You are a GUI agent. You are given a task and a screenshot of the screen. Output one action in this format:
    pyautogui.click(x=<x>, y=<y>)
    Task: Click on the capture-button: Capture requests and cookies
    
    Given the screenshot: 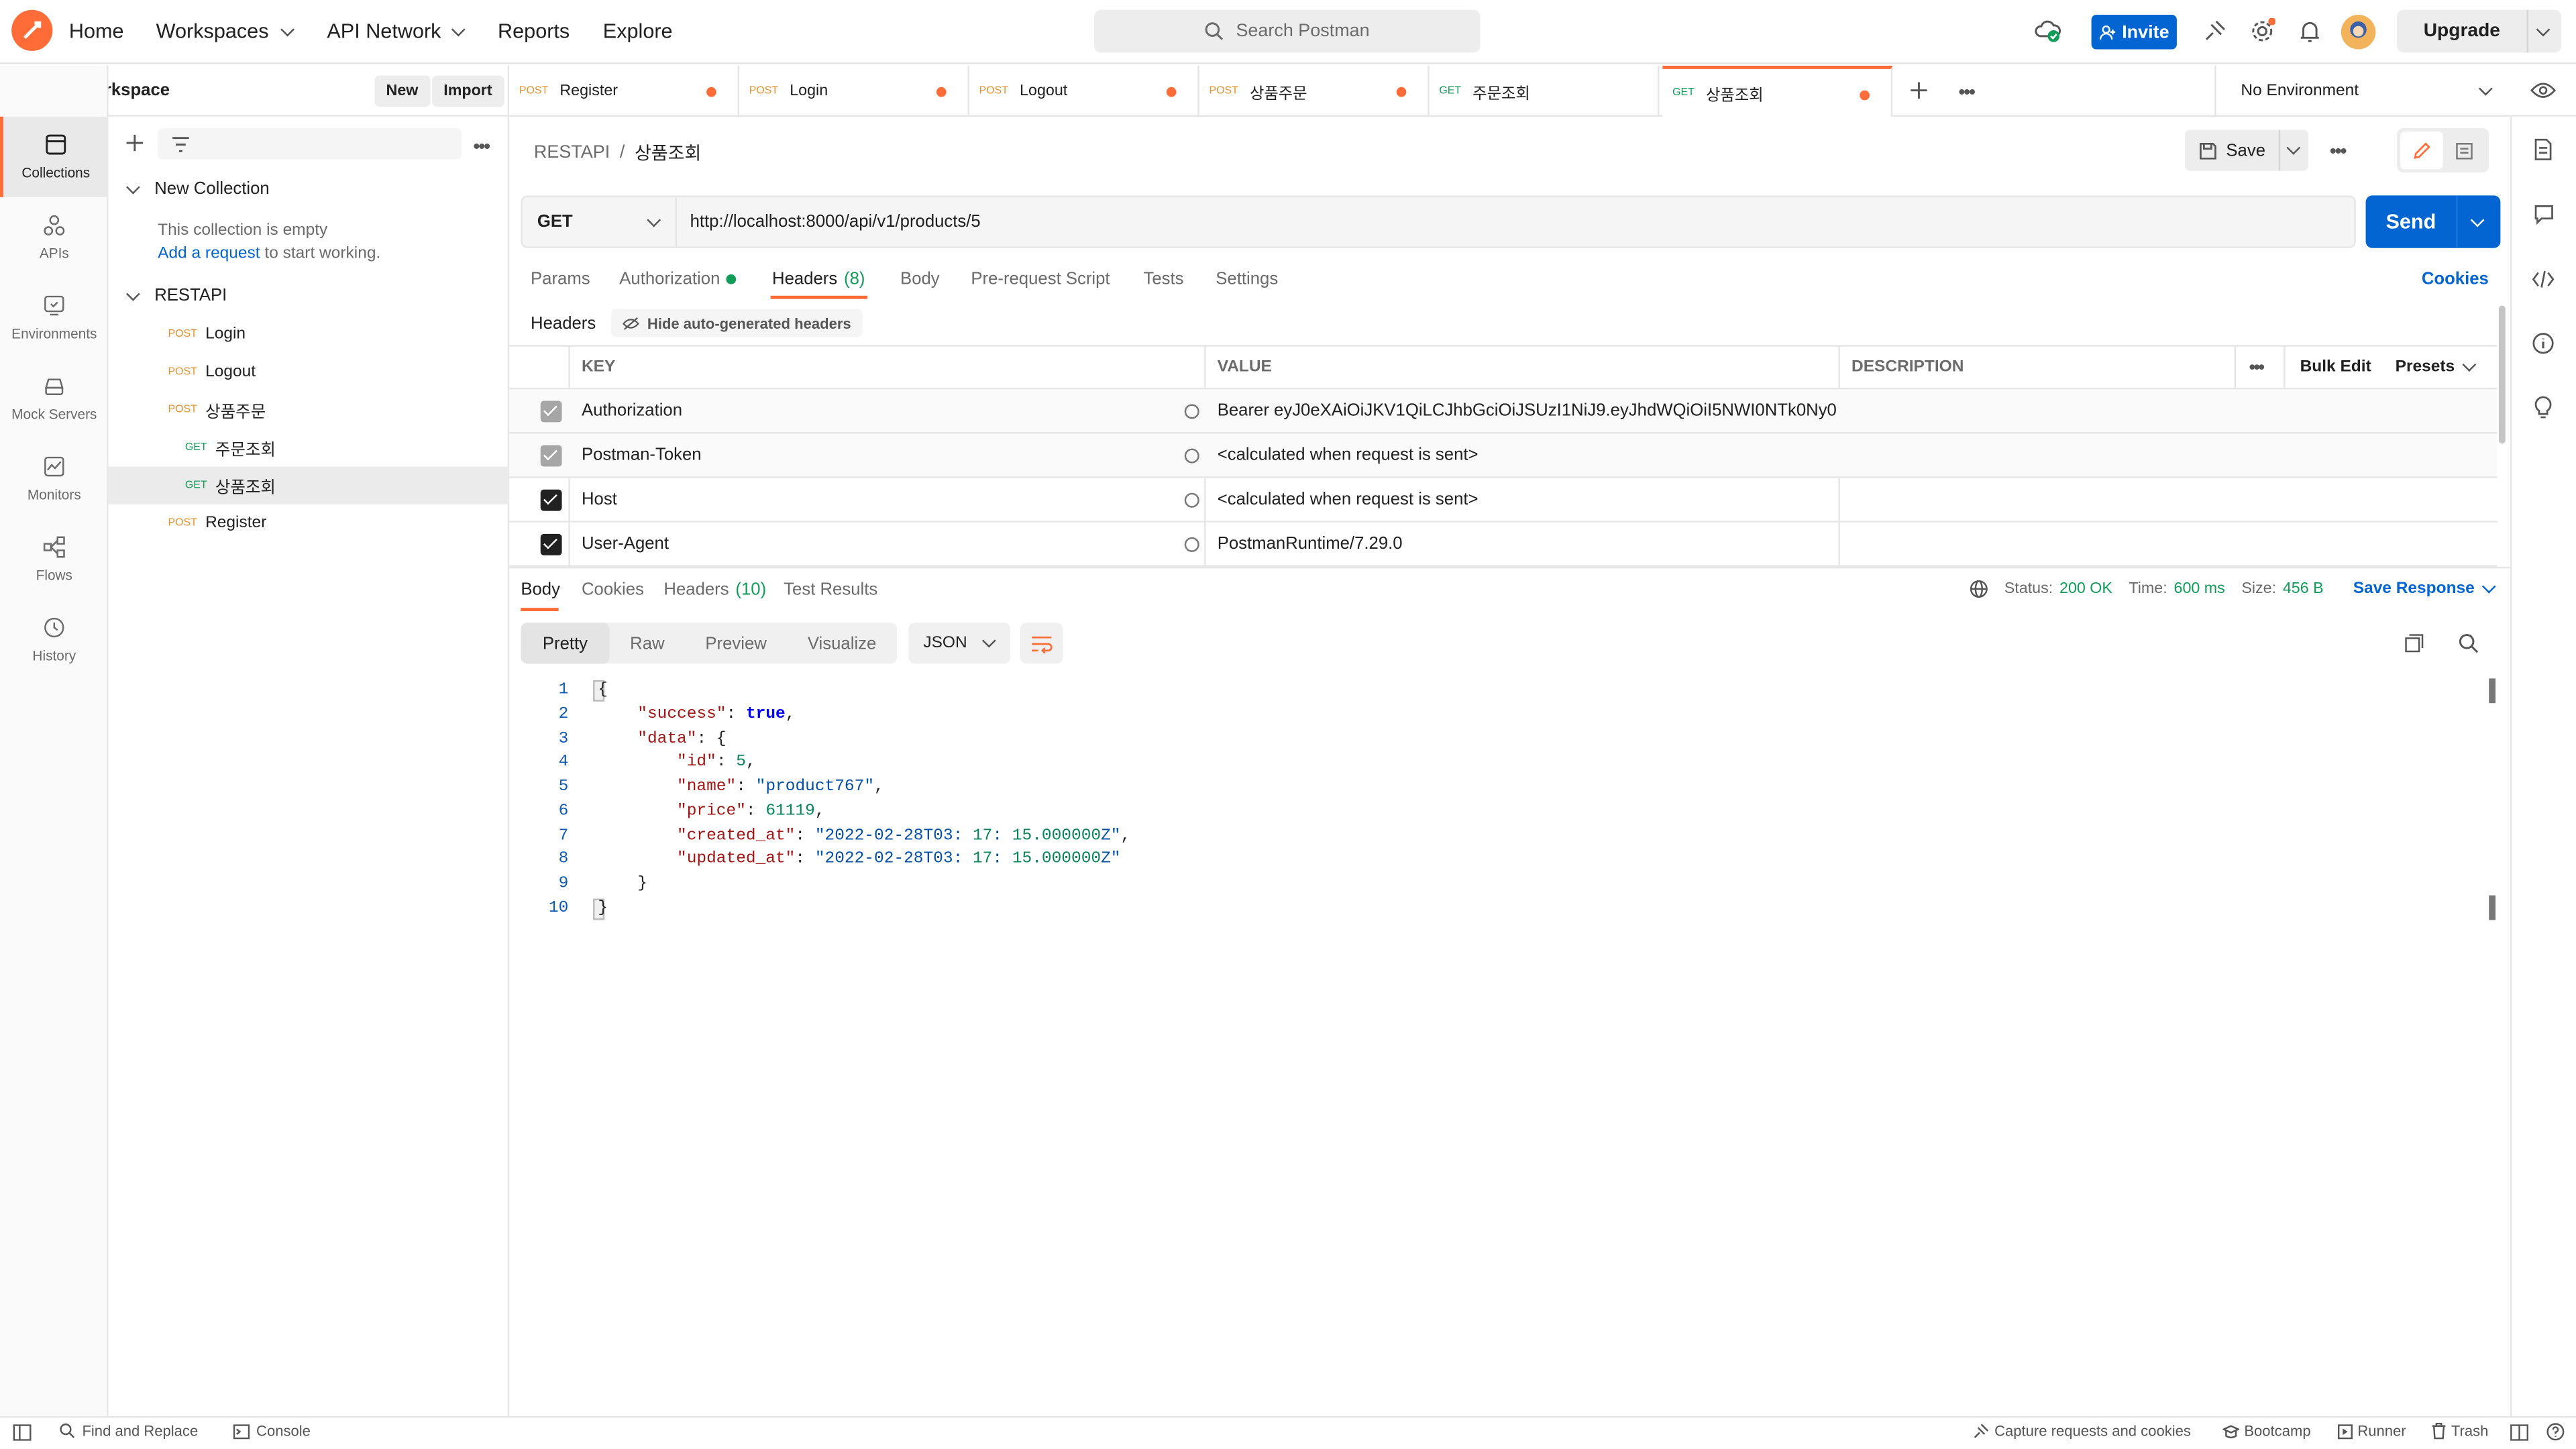 What is the action you would take?
    pyautogui.click(x=2082, y=1431)
    